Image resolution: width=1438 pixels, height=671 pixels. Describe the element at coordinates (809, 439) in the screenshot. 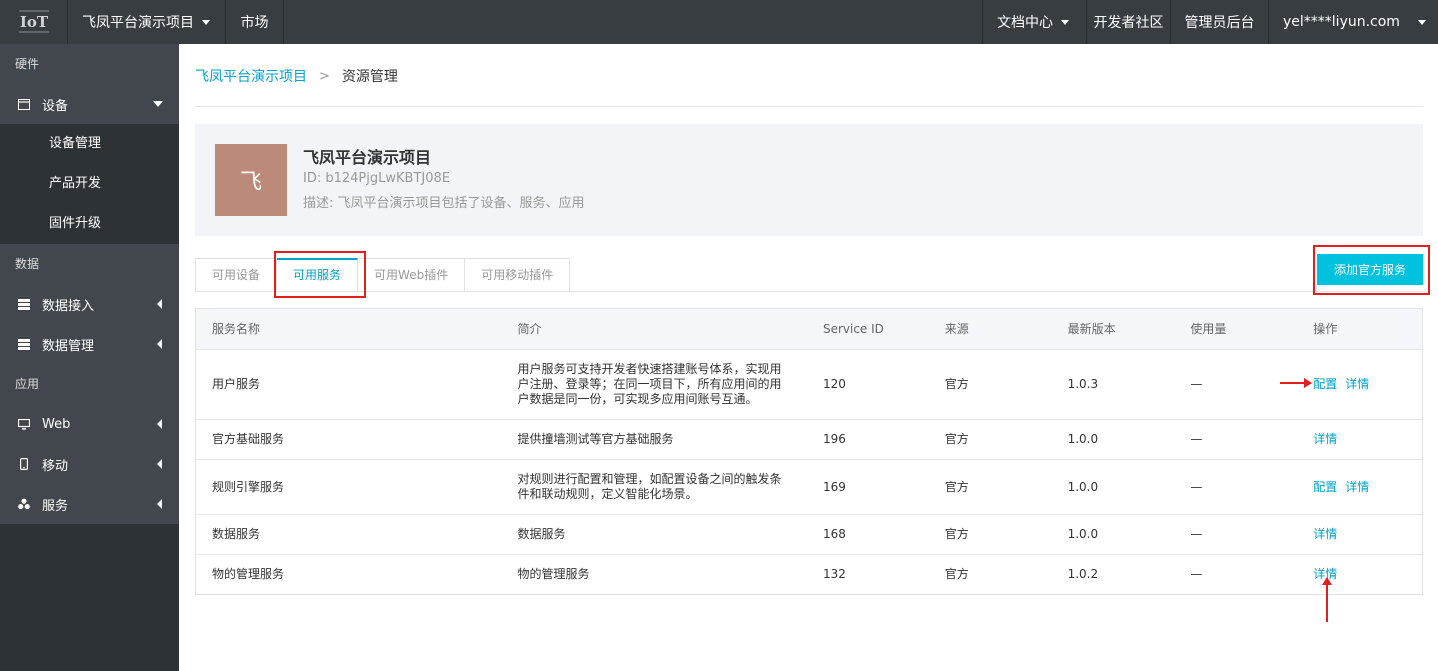

I see `table-row: 官方基础服务 提供撞墙测试等官方基础服务 196 官方 1.0.0 — 详情` at that location.